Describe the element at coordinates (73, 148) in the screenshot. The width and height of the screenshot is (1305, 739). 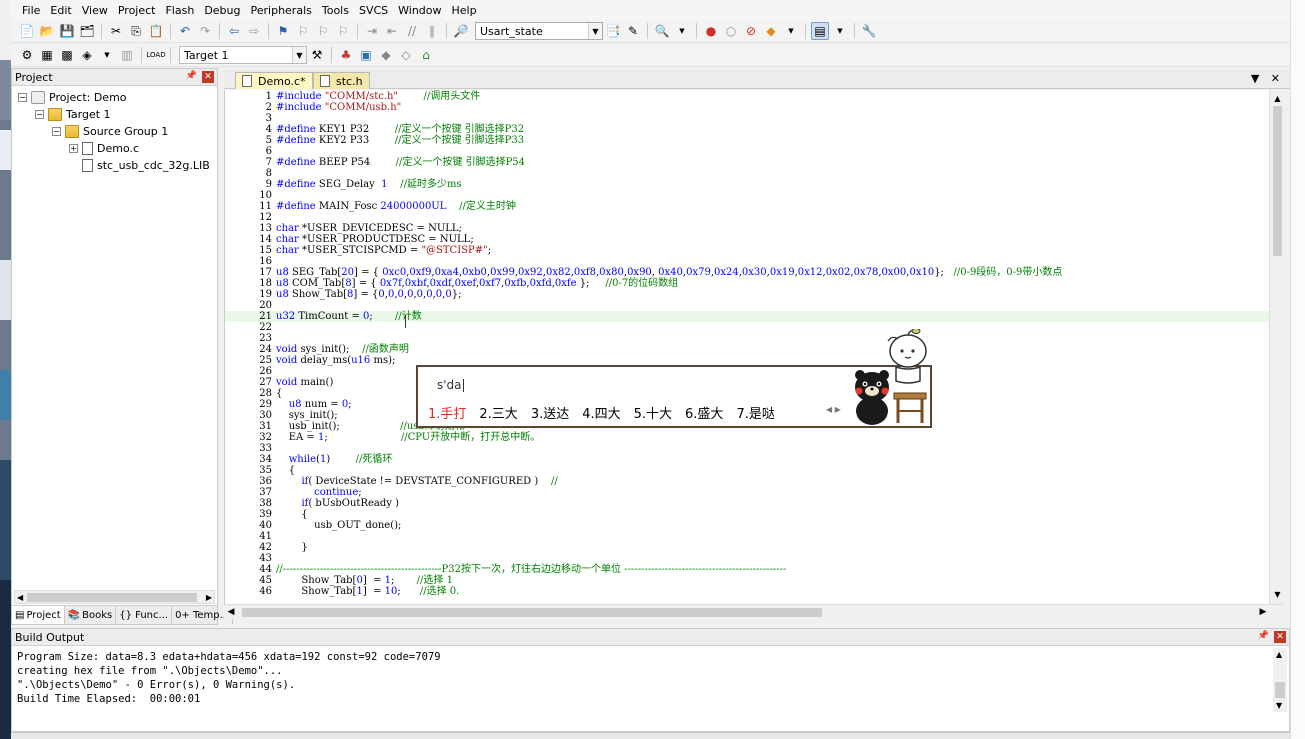
I see `tree-expander: +` at that location.